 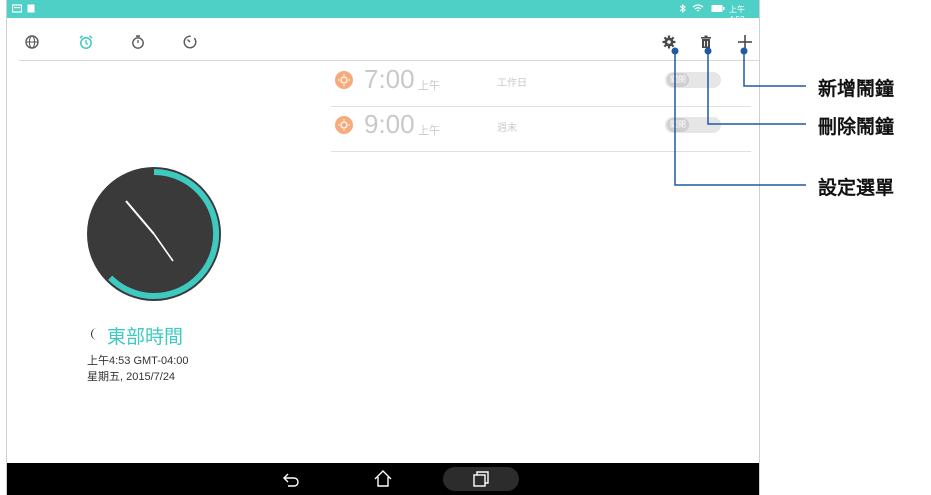 What do you see at coordinates (698, 8) in the screenshot?
I see `wifi-icon` at bounding box center [698, 8].